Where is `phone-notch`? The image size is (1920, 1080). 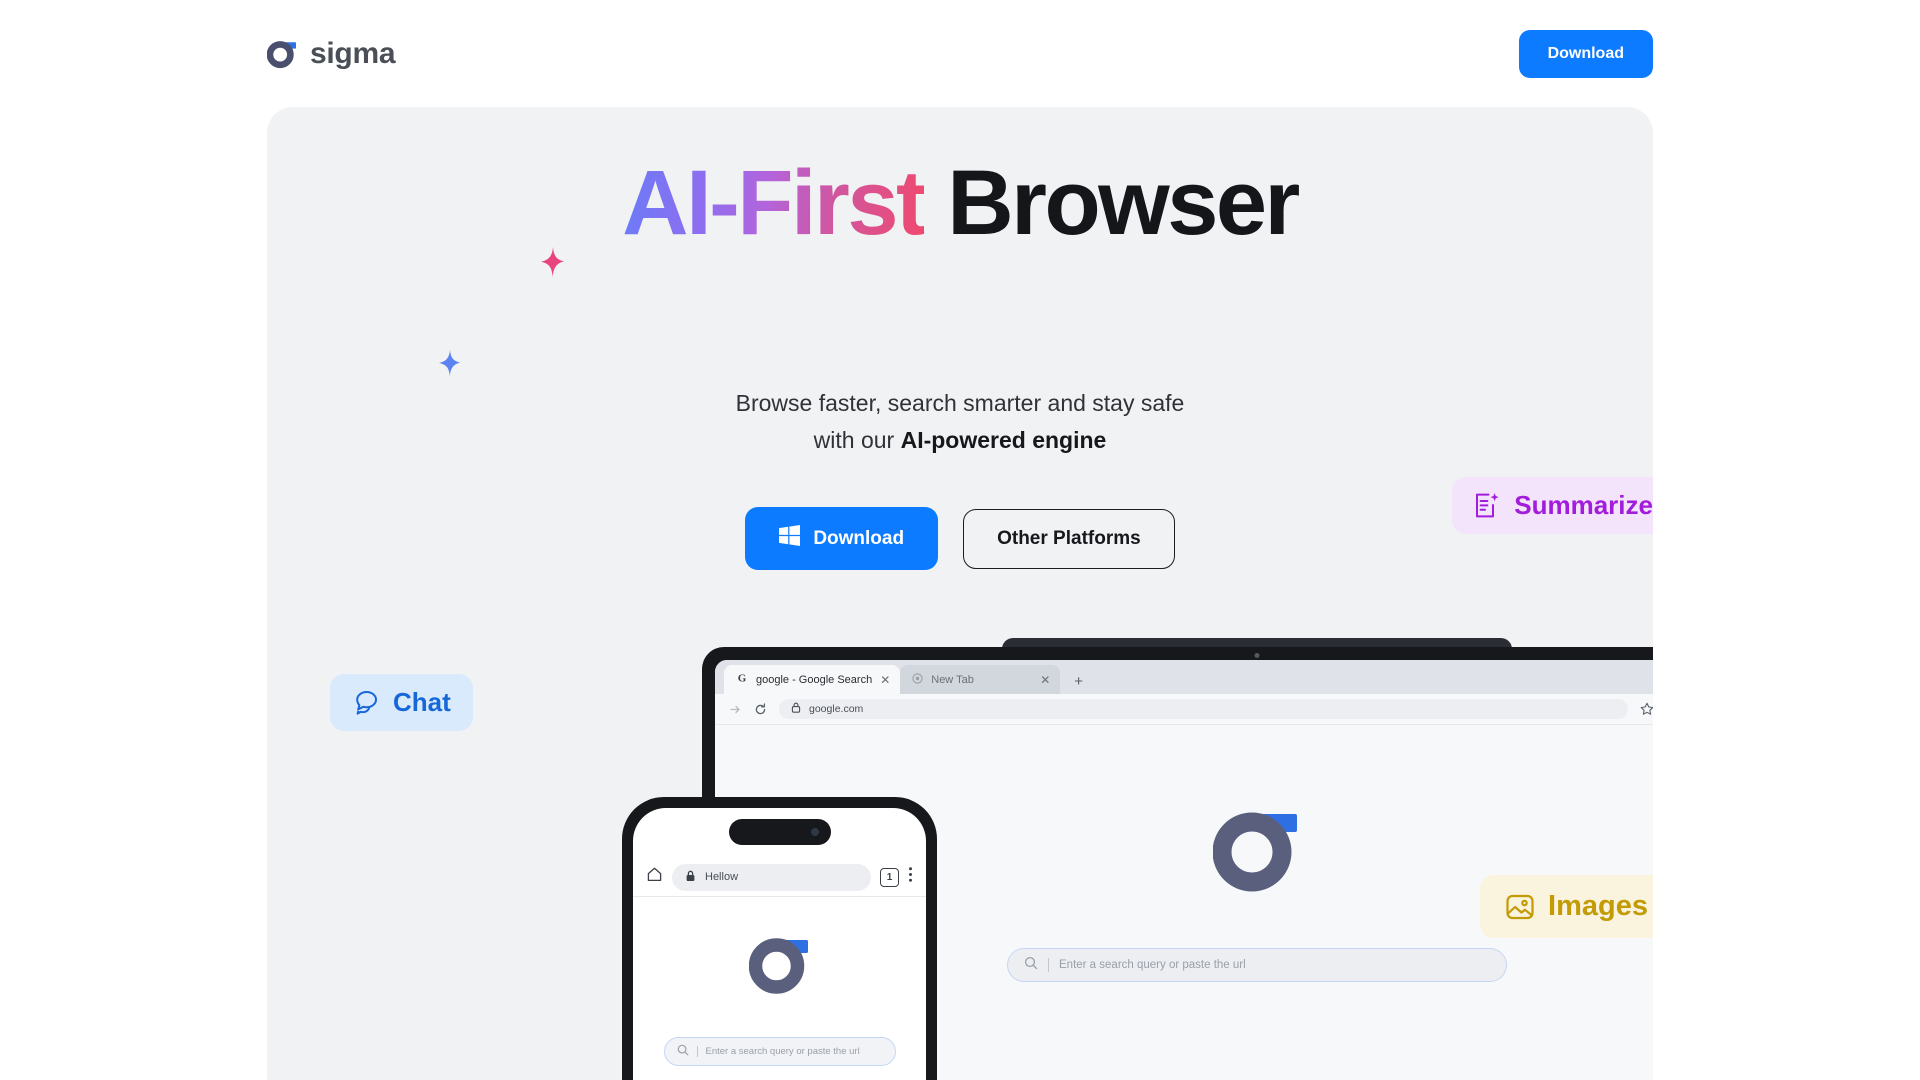
phone-notch is located at coordinates (779, 832).